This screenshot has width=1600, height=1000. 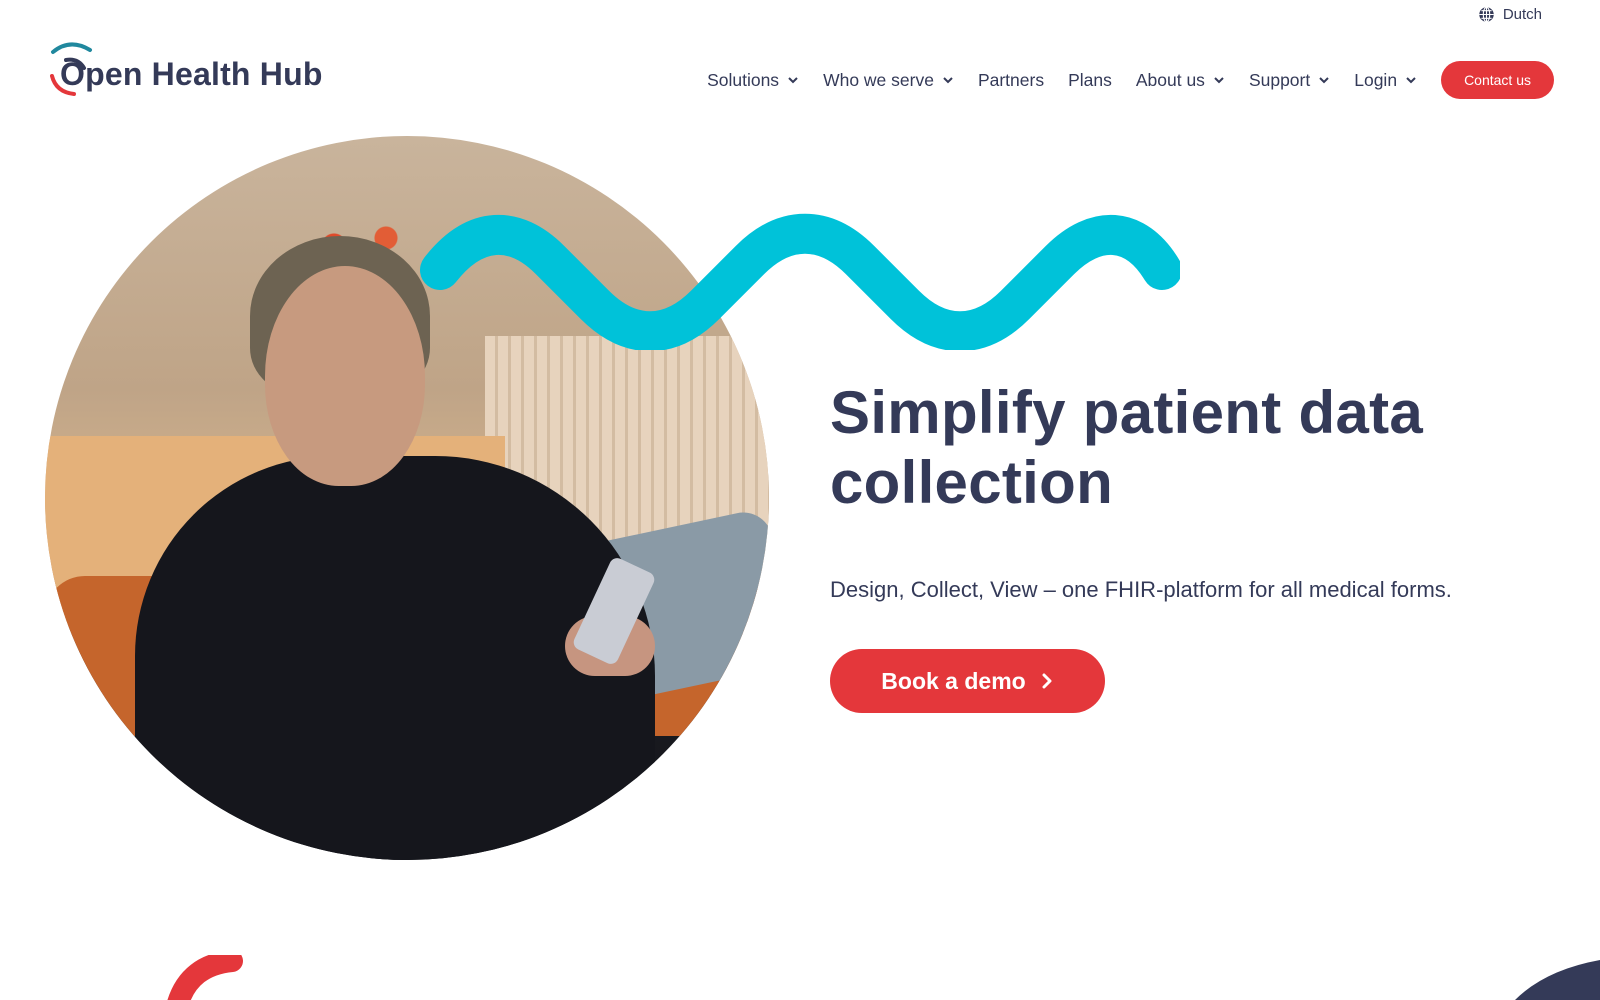 What do you see at coordinates (1522, 14) in the screenshot?
I see `language-label: Dutch` at bounding box center [1522, 14].